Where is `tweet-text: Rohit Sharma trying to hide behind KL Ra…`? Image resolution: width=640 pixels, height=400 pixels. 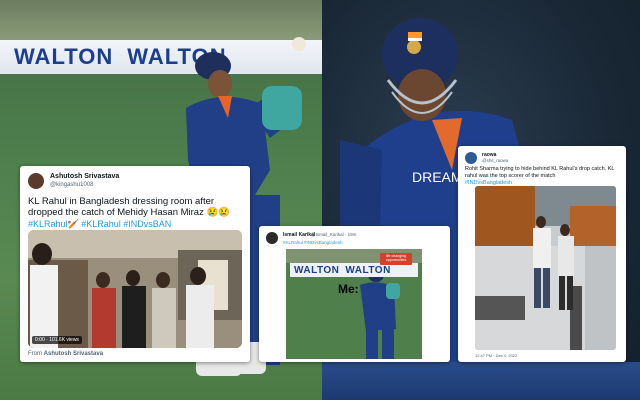 tweet-text: Rohit Sharma trying to hide behind KL Ra… is located at coordinates (540, 172).